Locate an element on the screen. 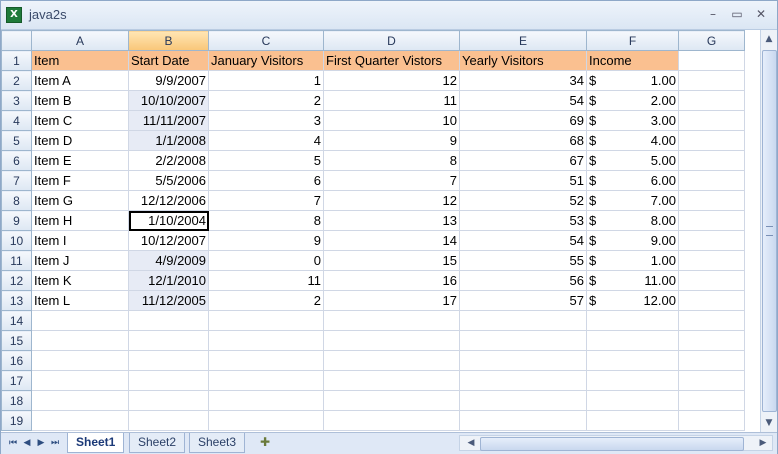  last-sheet-icon: ⏭ is located at coordinates (55, 443).